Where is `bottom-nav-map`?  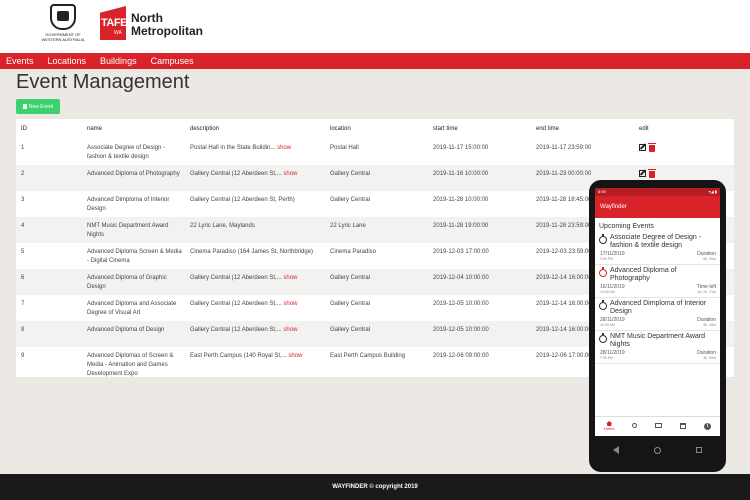
bottom-nav-map is located at coordinates (659, 426).